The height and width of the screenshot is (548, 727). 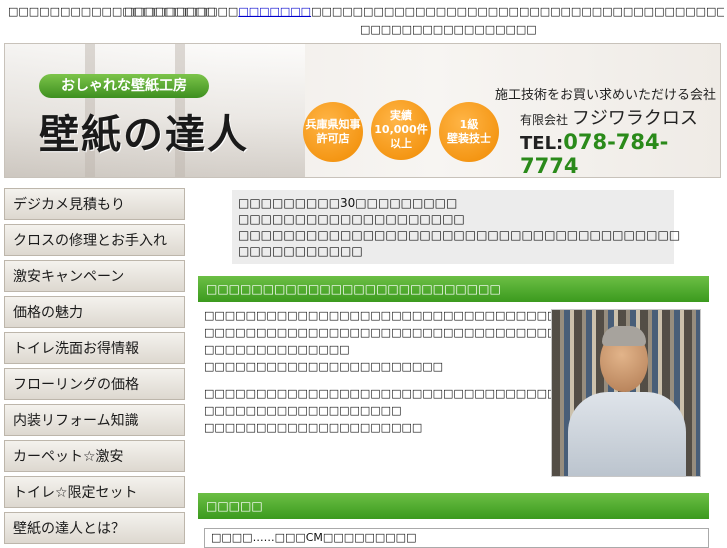 I want to click on intro-line: □□□□□□□□□□□□□□□□□□□□□□□□□□□□□□□□□□□□□□□, so click(x=459, y=235).